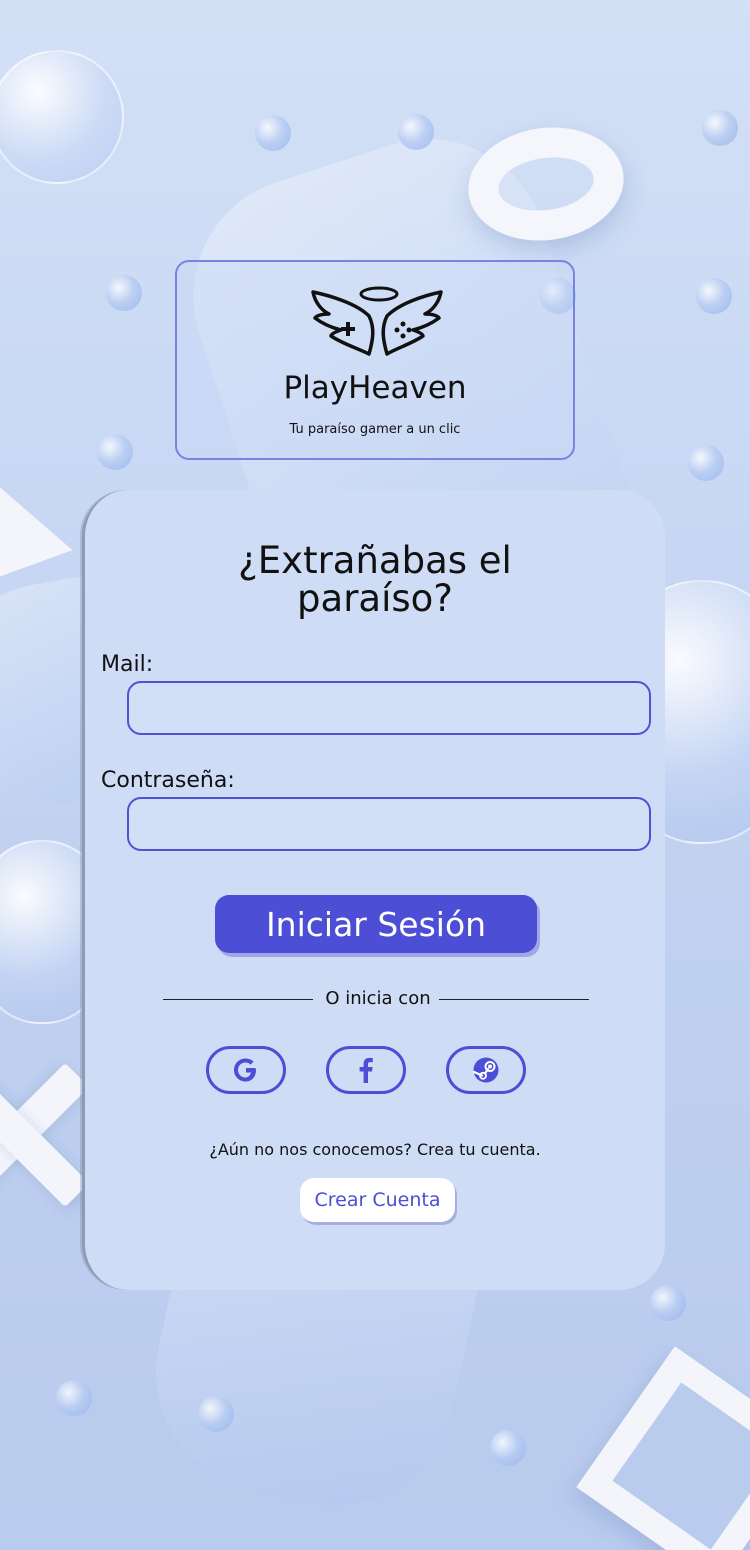 This screenshot has height=1550, width=750. What do you see at coordinates (375, 598) in the screenshot?
I see `title-line-2: paraíso?` at bounding box center [375, 598].